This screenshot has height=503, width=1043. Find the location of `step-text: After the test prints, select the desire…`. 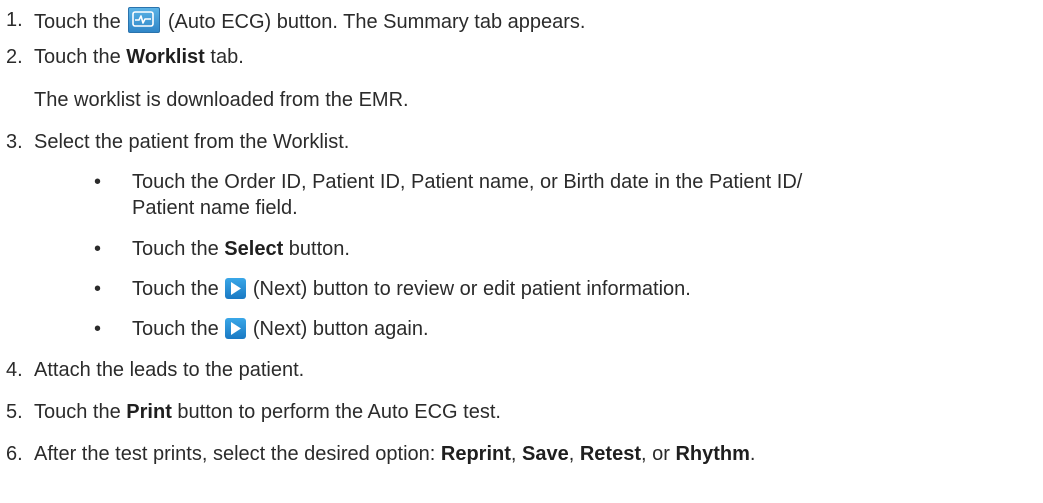

step-text: After the test prints, select the desire… is located at coordinates (235, 454).